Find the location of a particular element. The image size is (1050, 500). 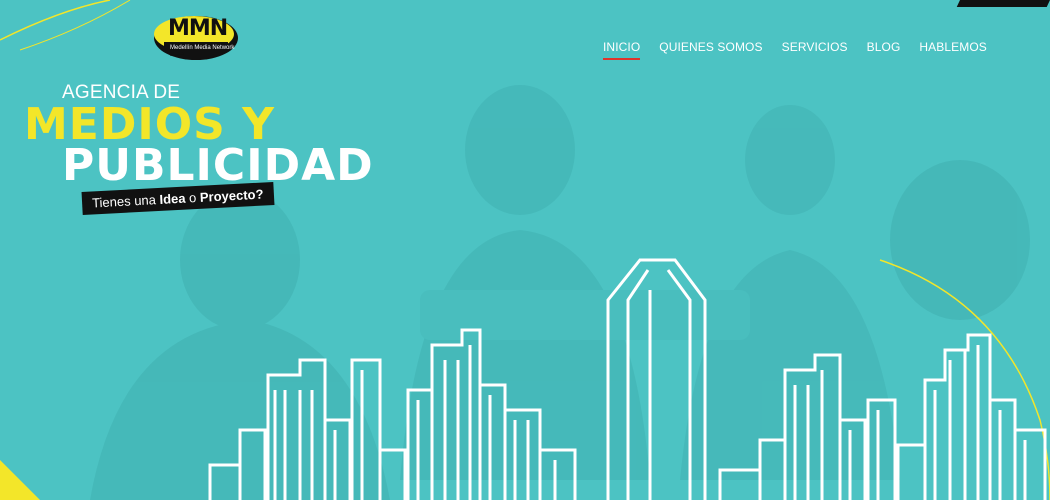

logo-subtitle: Medellín Media Network is located at coordinates (202, 48).